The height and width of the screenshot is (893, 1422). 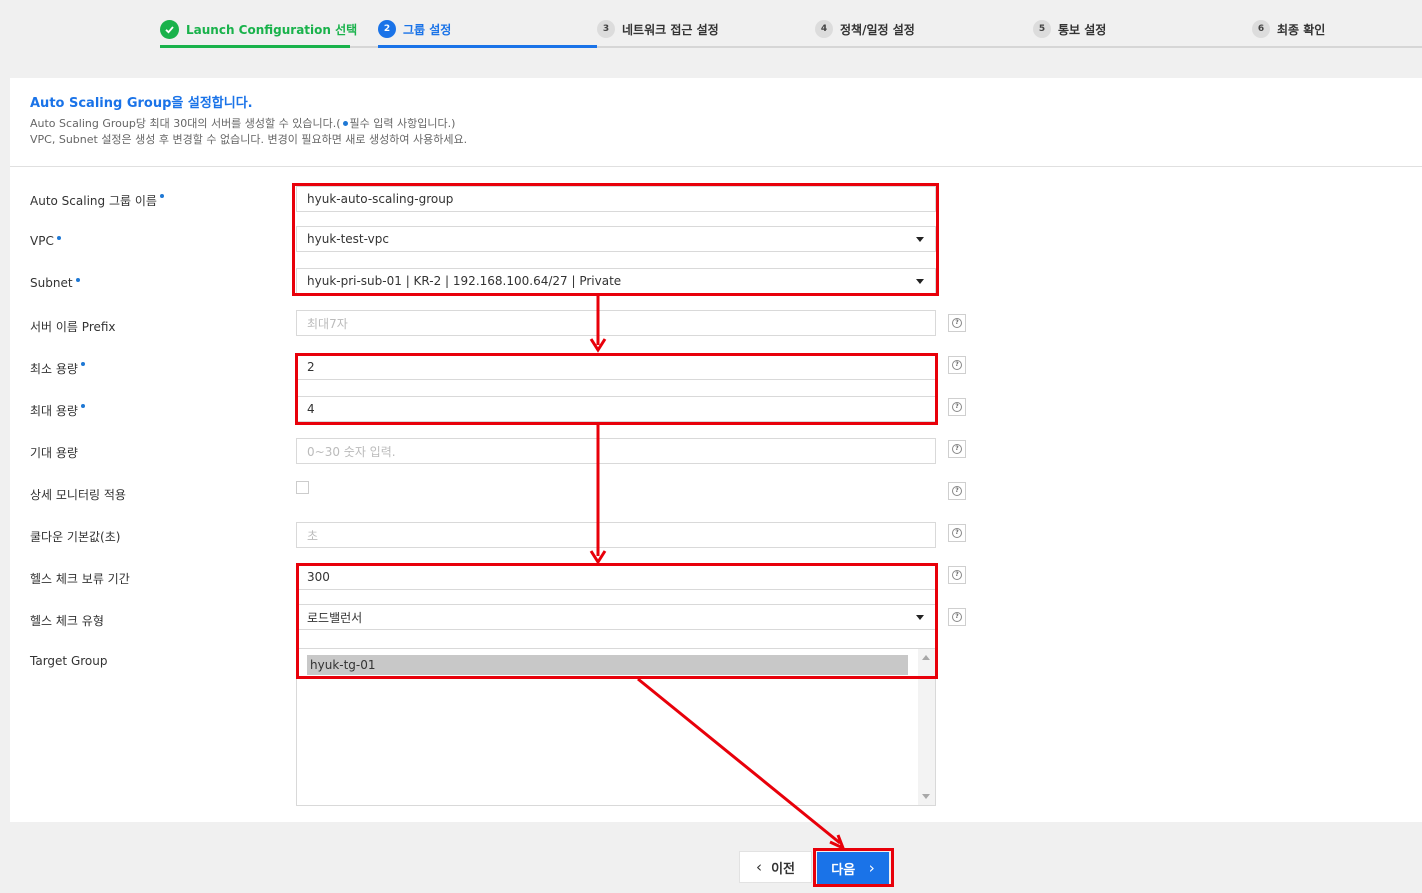 What do you see at coordinates (69, 661) in the screenshot?
I see `target-group-label: Target Group` at bounding box center [69, 661].